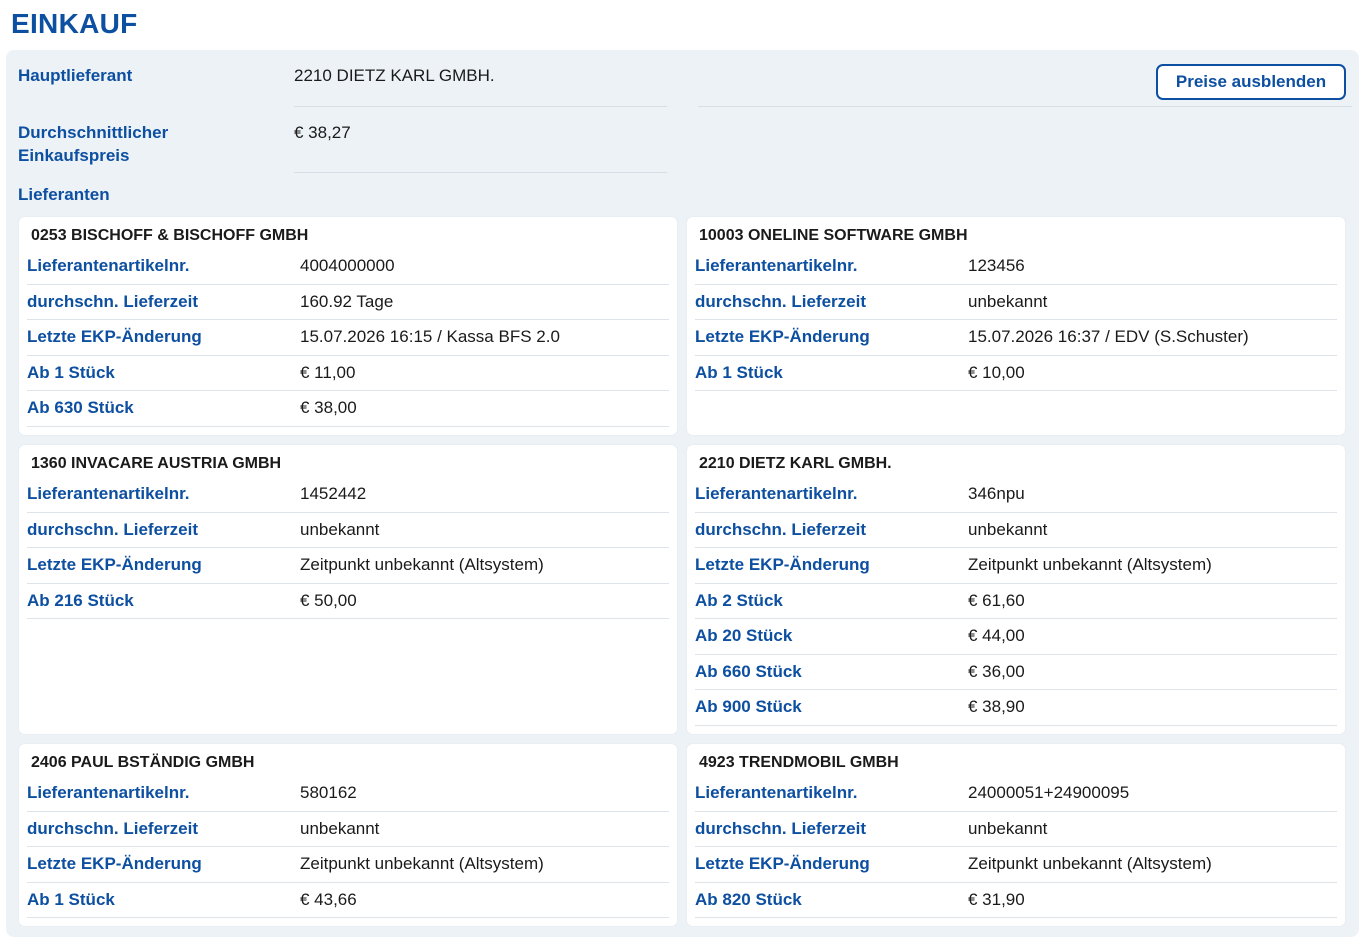  I want to click on supplier-row: Ab 216 Stück € 50,00, so click(348, 601).